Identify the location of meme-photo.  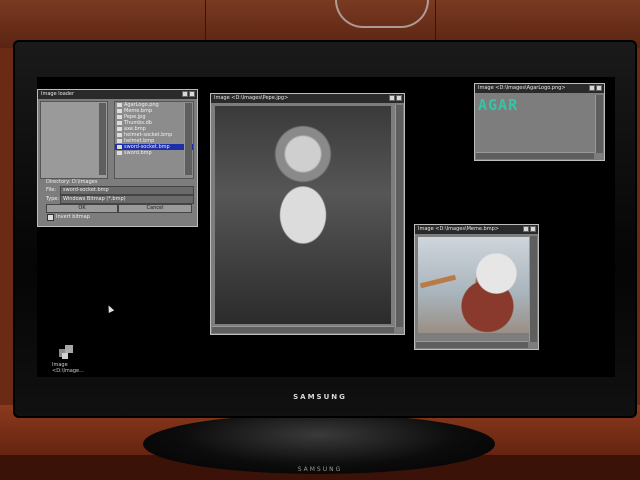
(474, 285).